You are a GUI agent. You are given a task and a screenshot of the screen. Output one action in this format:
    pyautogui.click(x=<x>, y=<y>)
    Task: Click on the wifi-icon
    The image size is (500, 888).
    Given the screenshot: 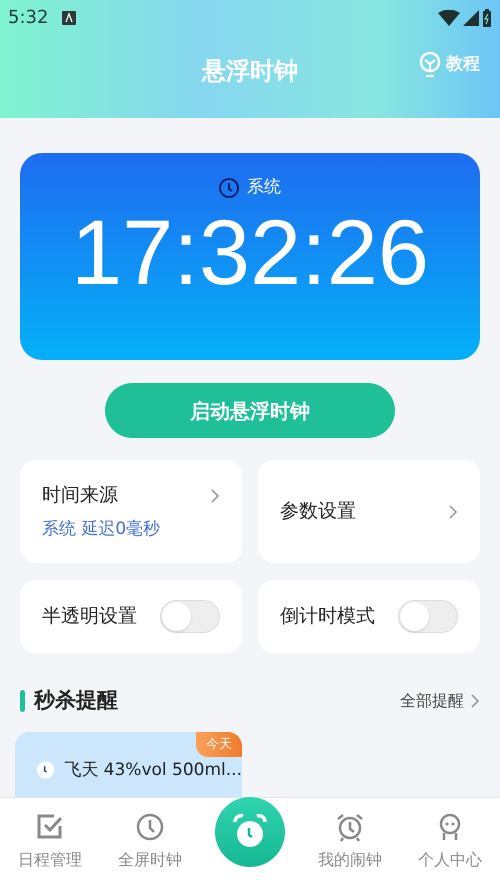 What is the action you would take?
    pyautogui.click(x=449, y=18)
    